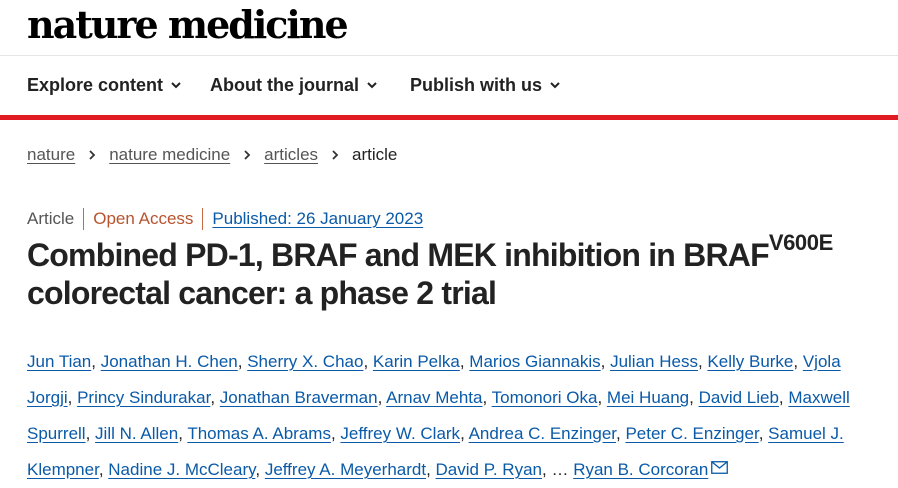 The width and height of the screenshot is (898, 488). I want to click on author-link: Peter C. Enzinger, so click(691, 433).